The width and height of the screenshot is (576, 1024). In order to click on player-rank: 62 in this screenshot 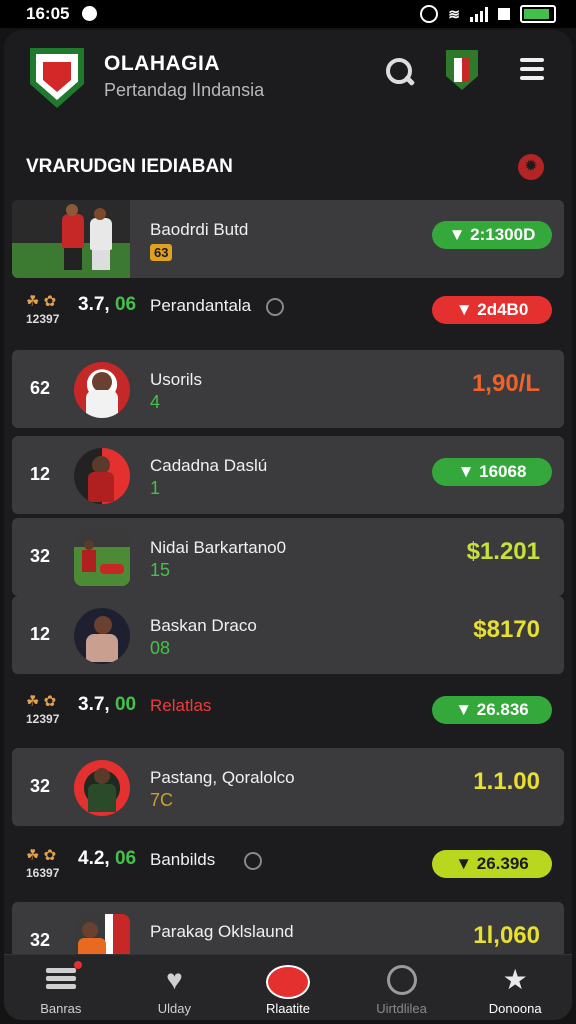, I will do `click(40, 388)`.